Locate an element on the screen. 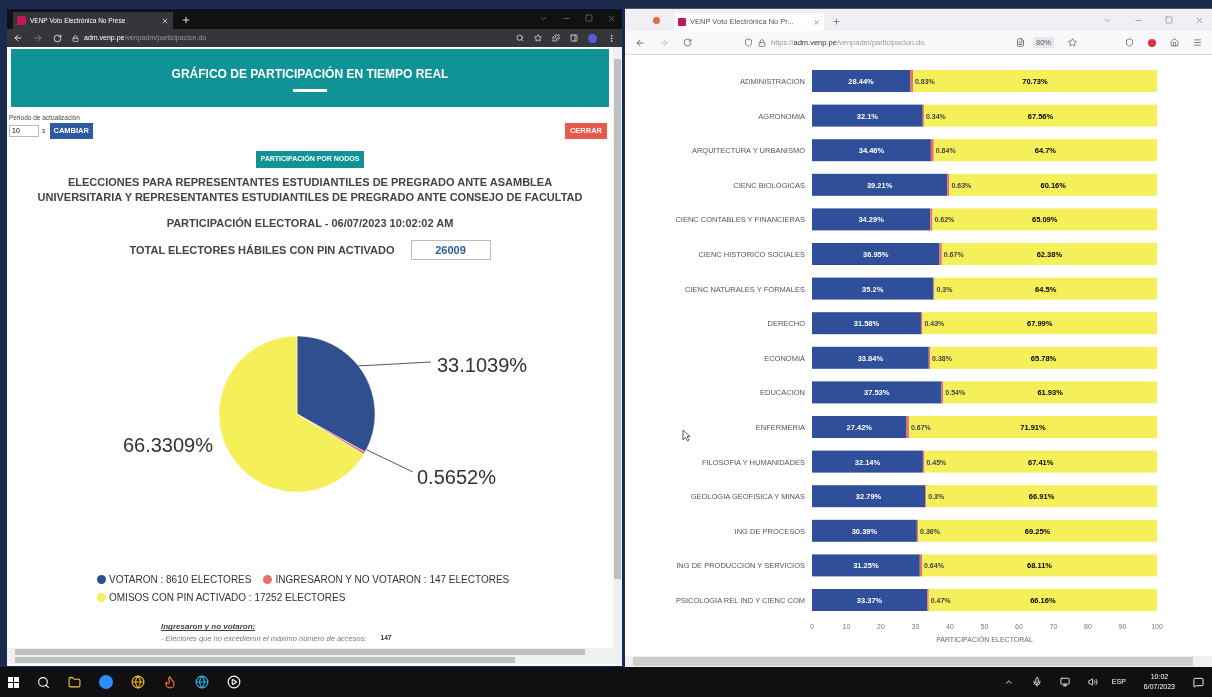  page-title: GRÁFICO DE PARTICIPACIÓN EN TIEMPO REAL is located at coordinates (310, 74).